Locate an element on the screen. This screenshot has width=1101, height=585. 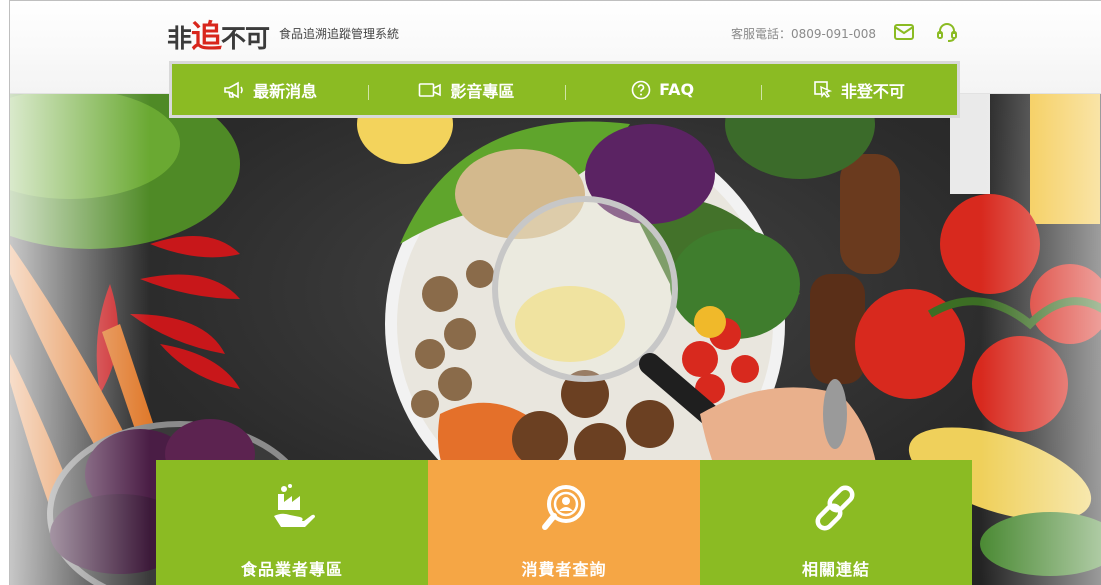
hotline-text: 客服電話：0809-091-008 is located at coordinates (804, 34).